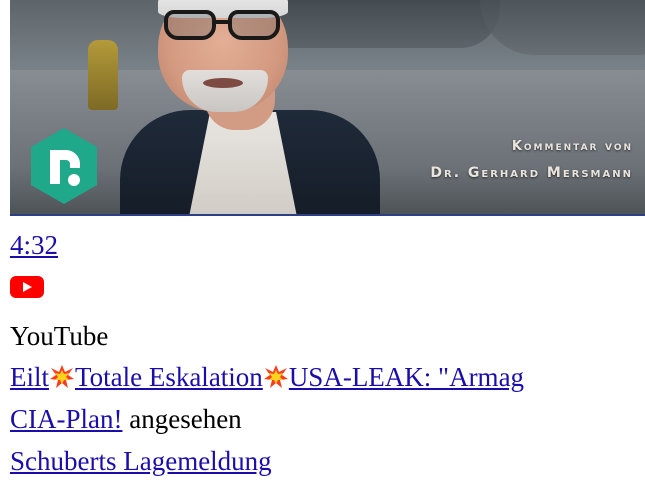 The height and width of the screenshot is (488, 645). Describe the element at coordinates (531, 173) in the screenshot. I see `caption-line-2: Dr. Gerhard Mersmann` at that location.